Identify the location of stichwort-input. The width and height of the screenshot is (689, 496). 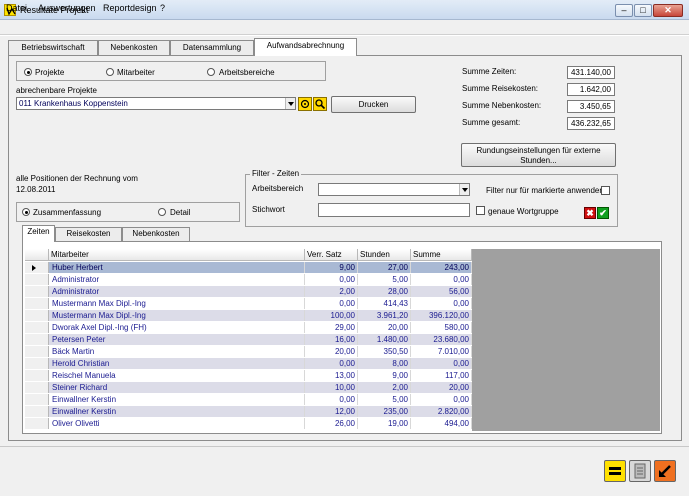
(394, 210).